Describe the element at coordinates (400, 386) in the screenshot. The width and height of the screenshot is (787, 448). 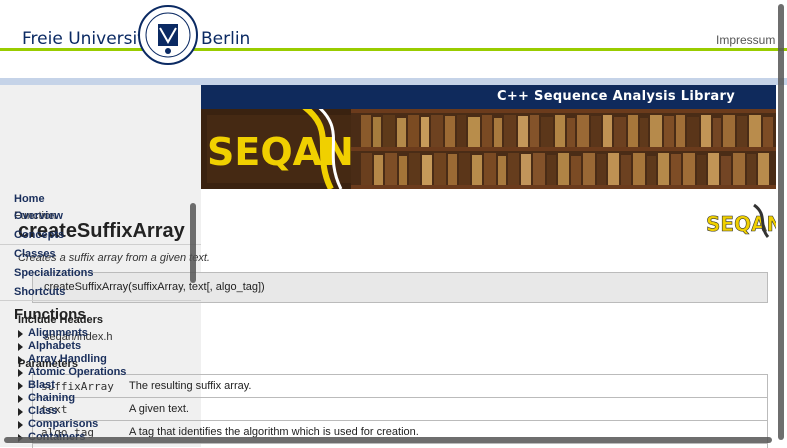
I see `table-row: suffixArray The resulting suffix array.` at that location.